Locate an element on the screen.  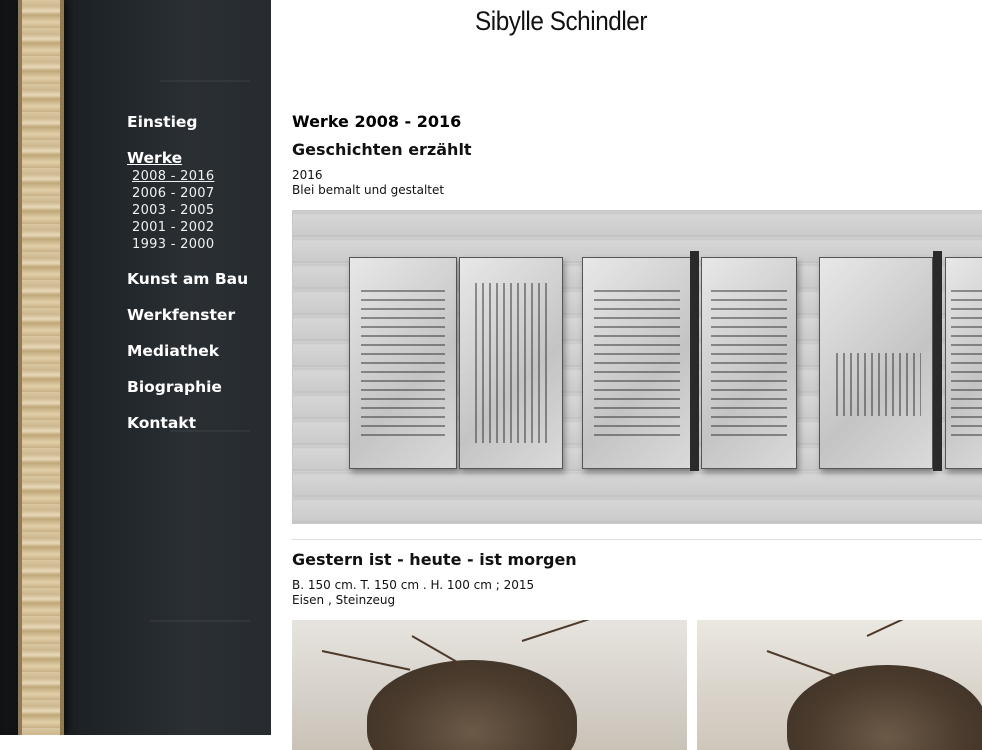
section-title: Werke 2008 - 2016 is located at coordinates (377, 121).